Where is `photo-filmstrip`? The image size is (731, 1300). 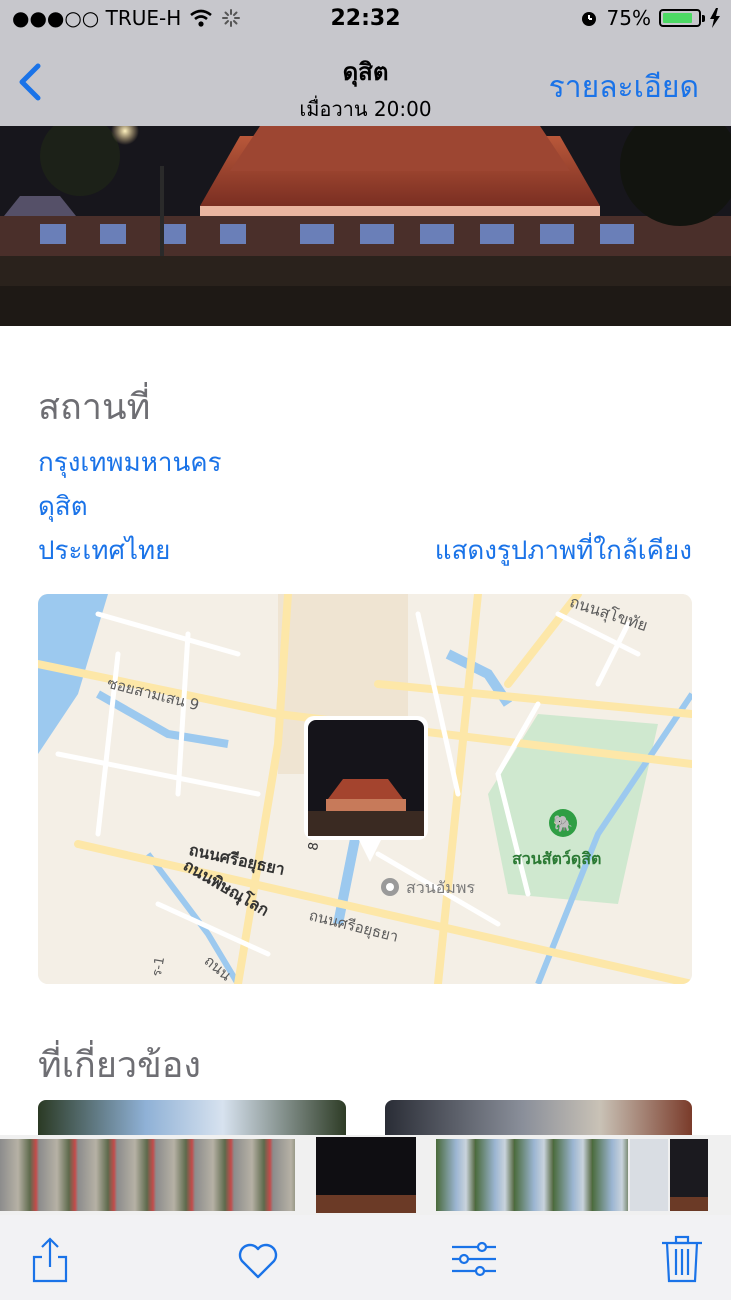 photo-filmstrip is located at coordinates (365, 1175).